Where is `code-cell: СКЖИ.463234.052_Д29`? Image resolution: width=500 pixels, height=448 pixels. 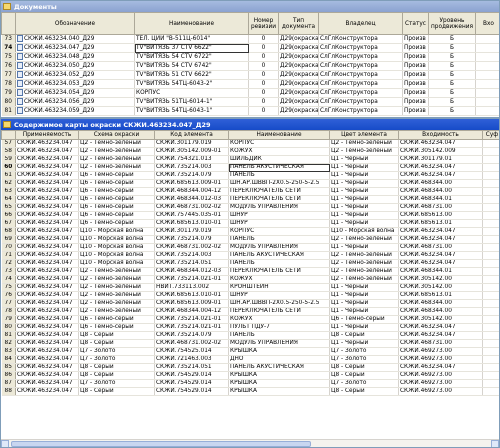
code-cell: СКЖИ.463234.052_Д29 is located at coordinates (75, 75).